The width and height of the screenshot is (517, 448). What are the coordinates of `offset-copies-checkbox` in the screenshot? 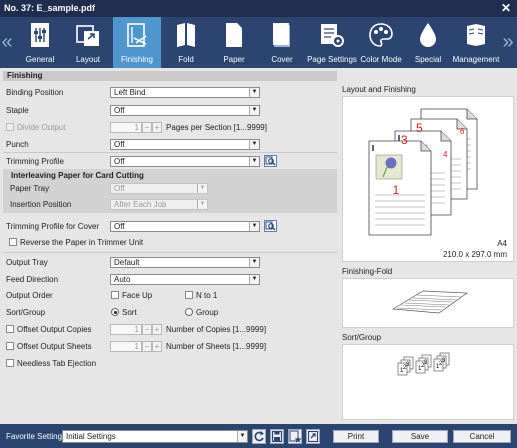 It's located at (10, 329).